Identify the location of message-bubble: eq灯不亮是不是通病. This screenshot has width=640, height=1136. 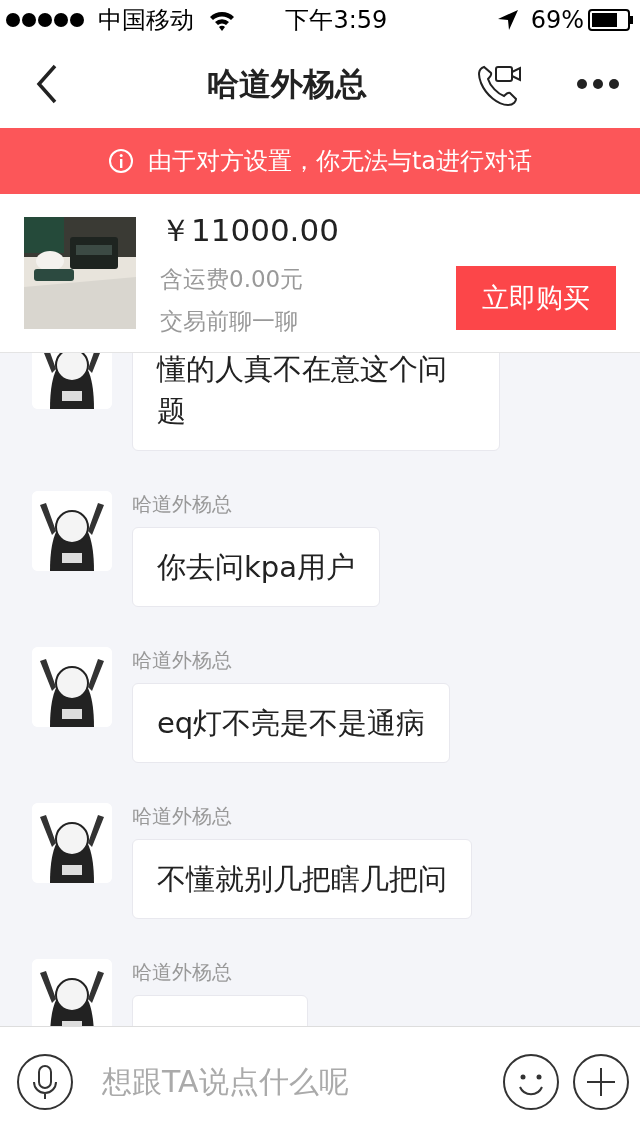
(291, 723).